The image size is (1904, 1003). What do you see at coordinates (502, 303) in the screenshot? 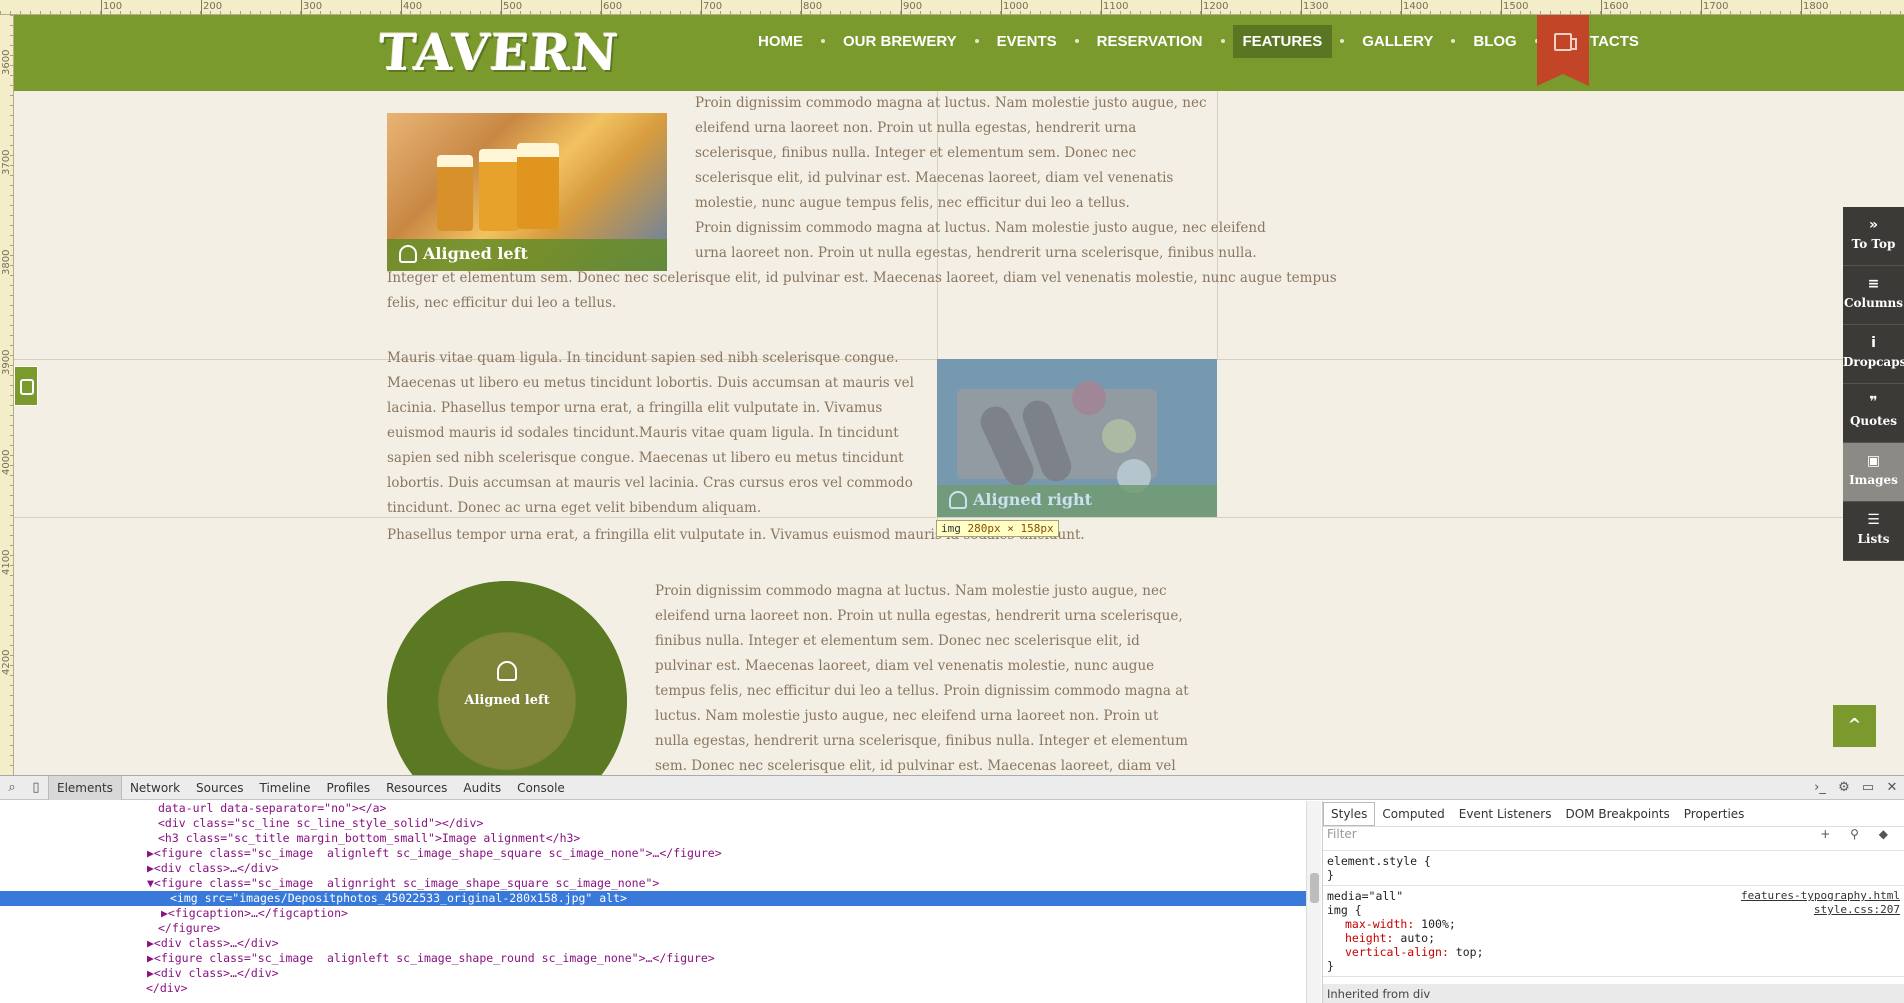
I see `paragraph-line: felis, nec efficitur dui leo a tellus.` at bounding box center [502, 303].